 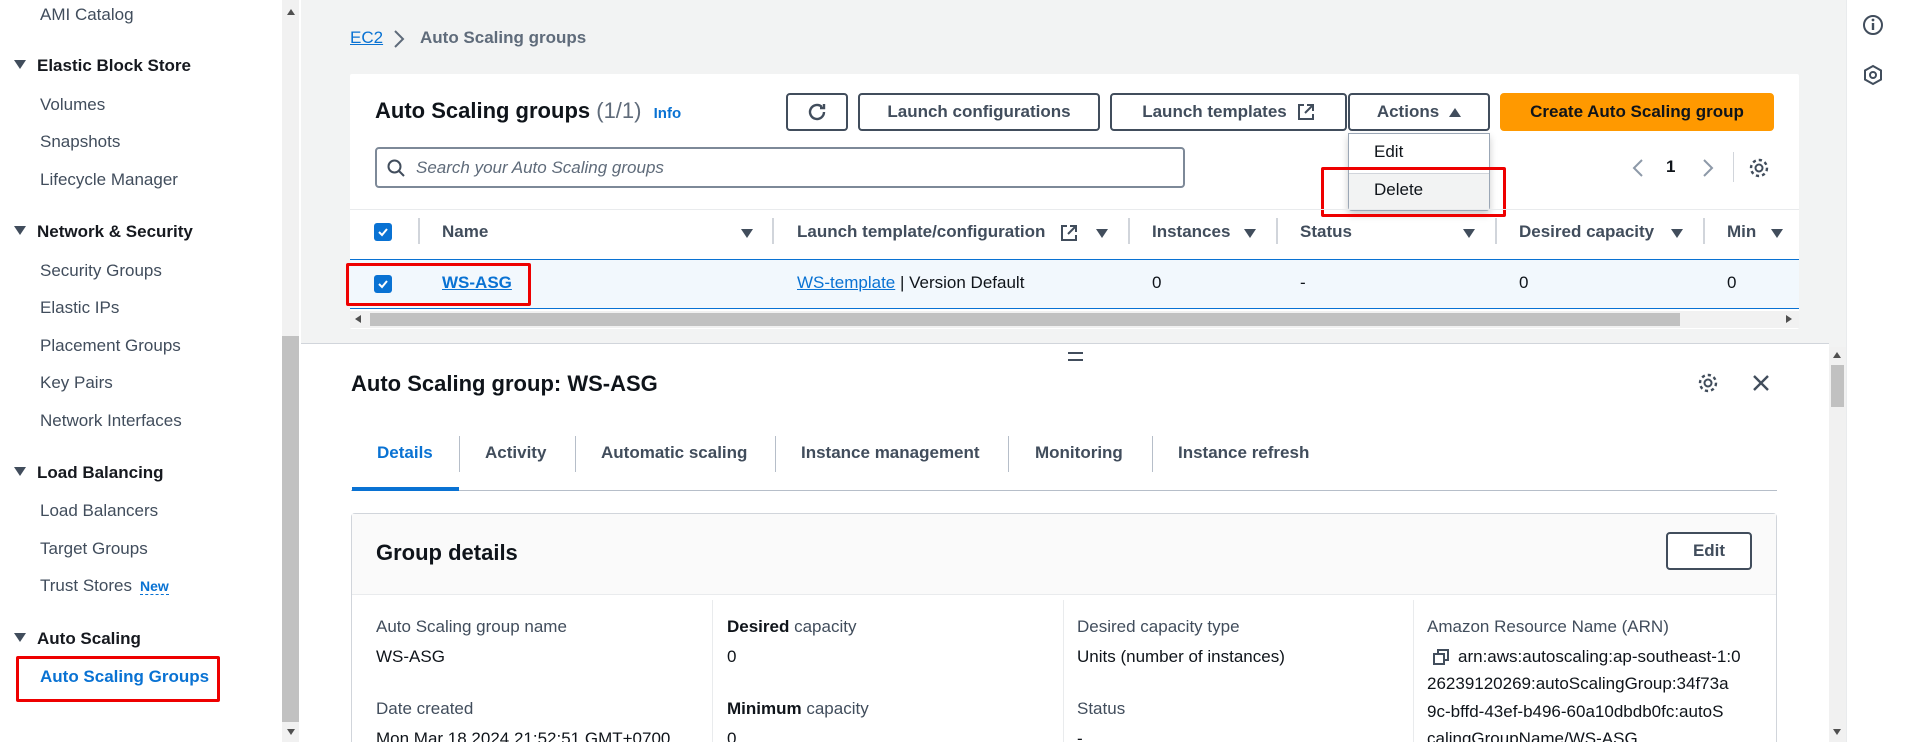 What do you see at coordinates (1158, 626) in the screenshot?
I see `desired-capacity-type-label: Desired capacity type` at bounding box center [1158, 626].